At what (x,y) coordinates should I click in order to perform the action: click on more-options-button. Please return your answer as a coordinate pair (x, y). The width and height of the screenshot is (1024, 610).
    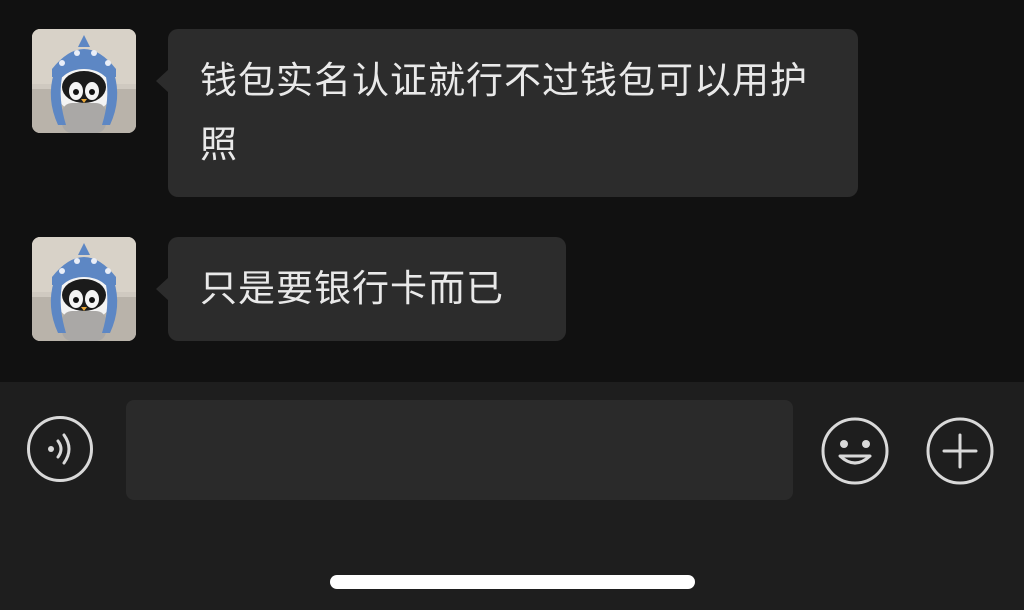
    Looking at the image, I should click on (960, 451).